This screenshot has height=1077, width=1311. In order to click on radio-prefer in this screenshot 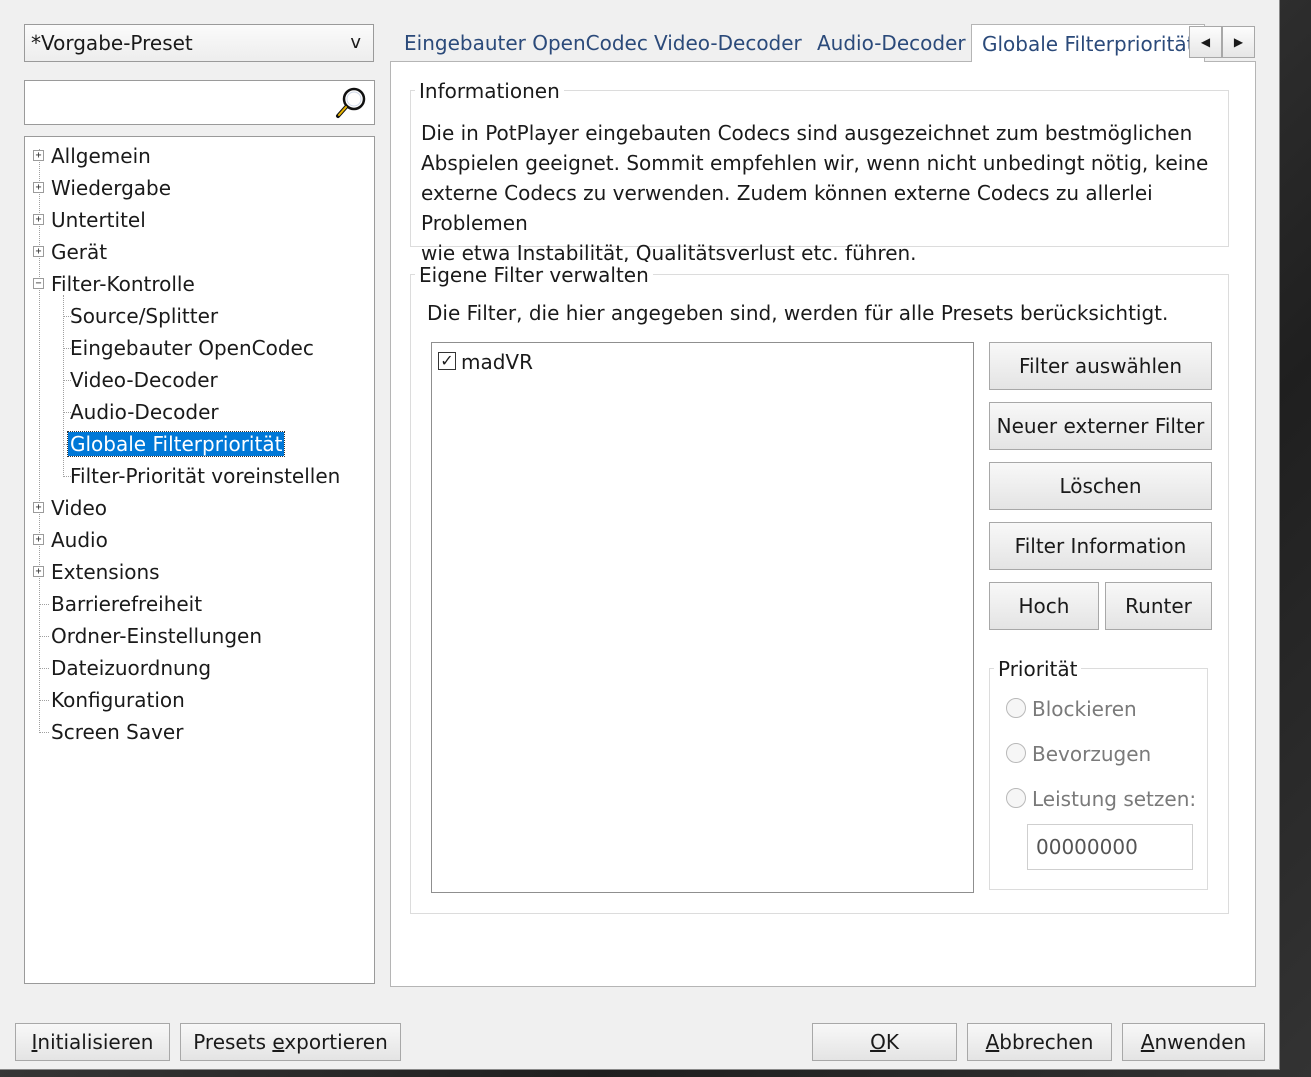, I will do `click(1016, 753)`.